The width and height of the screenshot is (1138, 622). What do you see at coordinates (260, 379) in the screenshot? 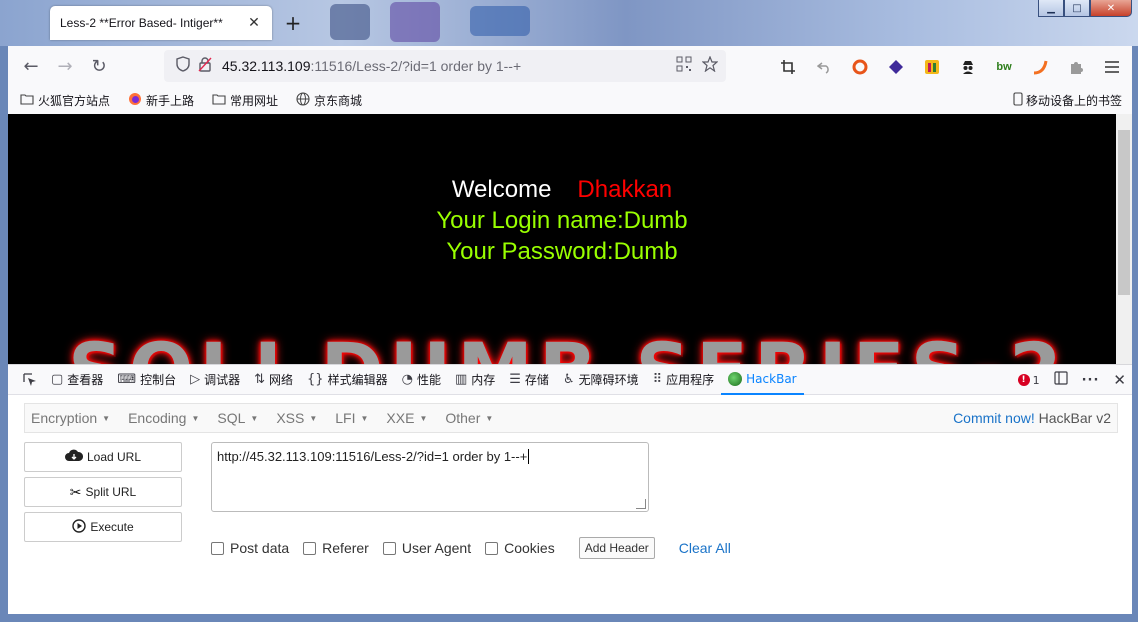
I see `network-icon: ⇅` at bounding box center [260, 379].